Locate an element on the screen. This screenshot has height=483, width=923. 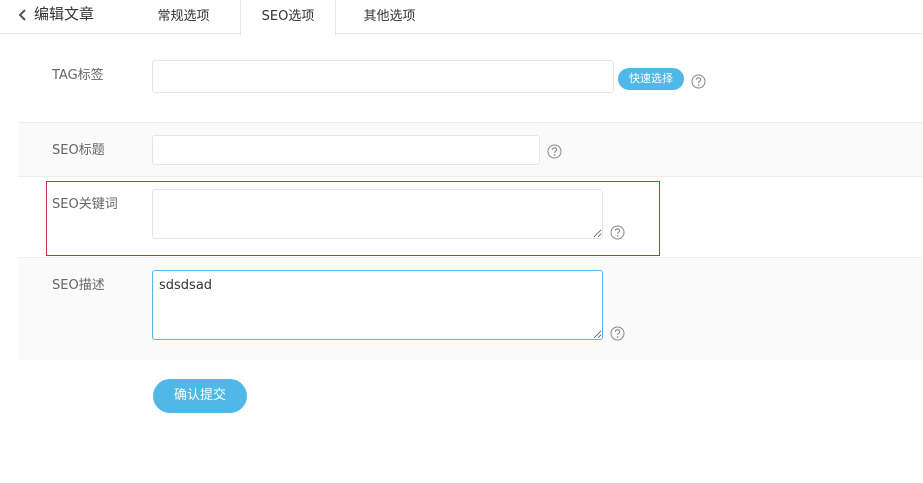
chevron-left-icon is located at coordinates (23, 14).